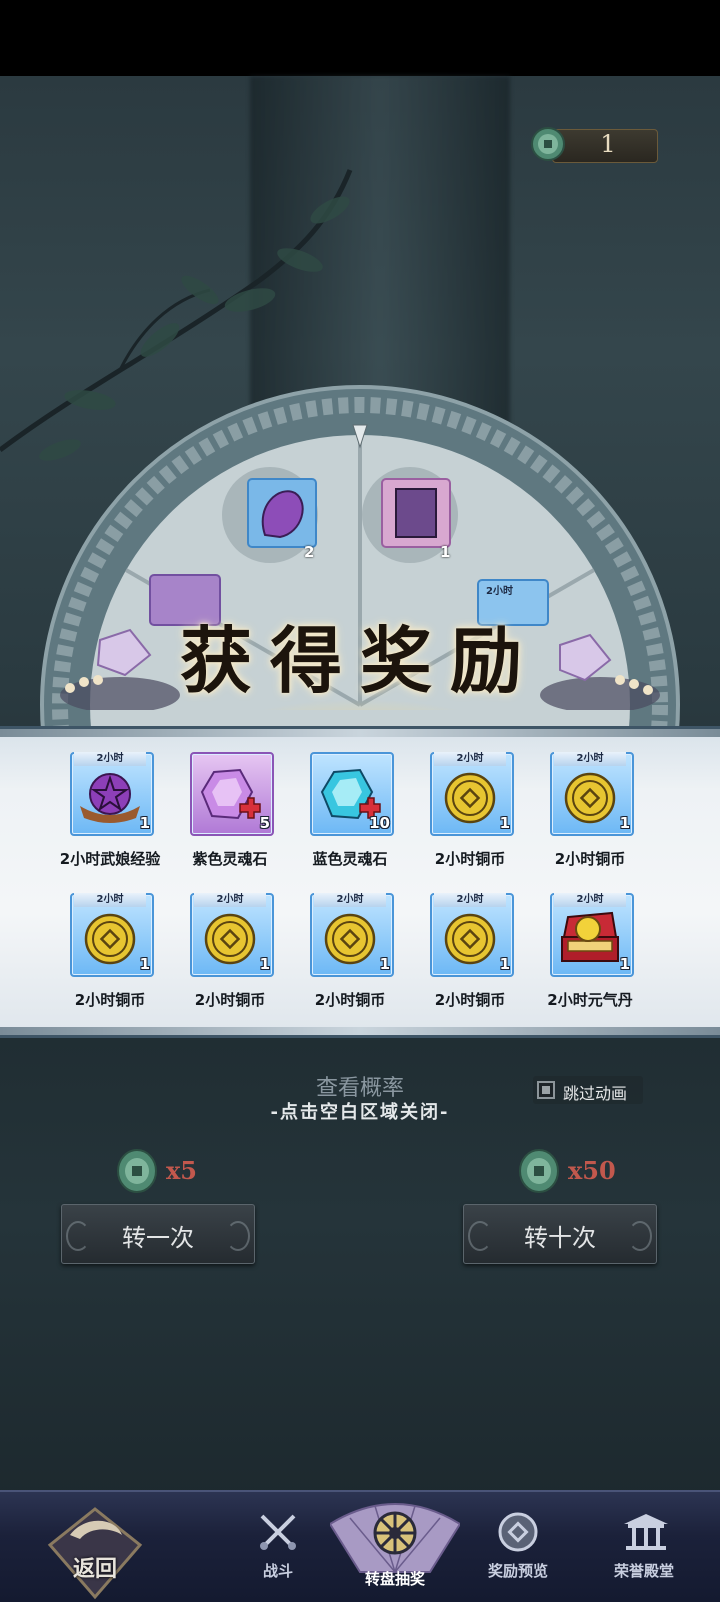 Image resolution: width=720 pixels, height=1602 pixels. Describe the element at coordinates (592, 1170) in the screenshot. I see `spin-ten-cost-value: x50` at that location.